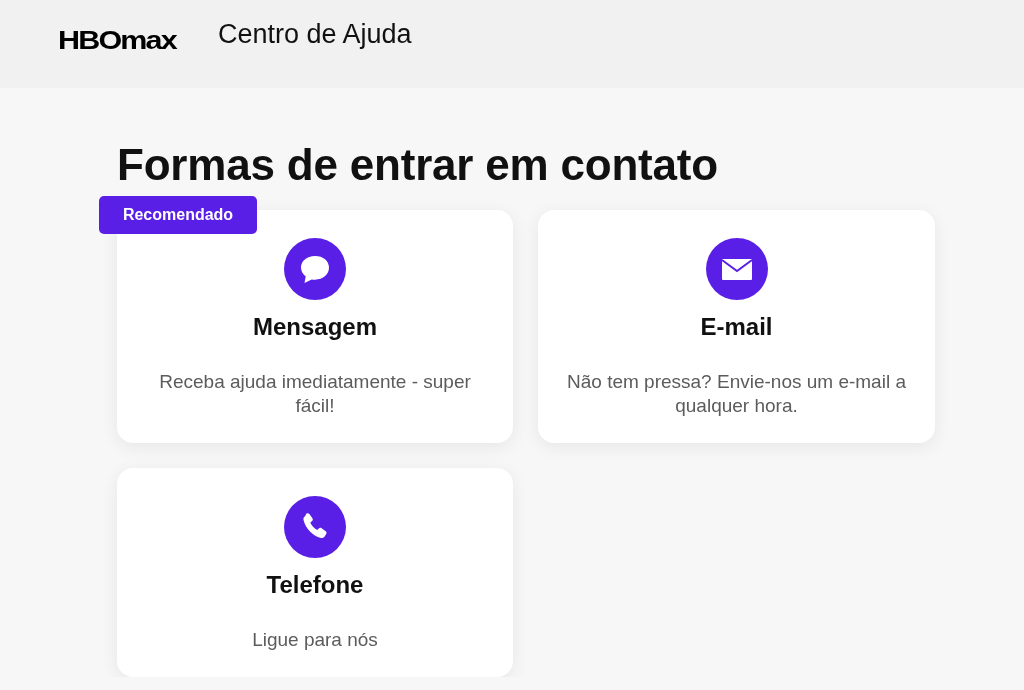 Image resolution: width=1024 pixels, height=690 pixels. I want to click on logo: HBOmax, so click(117, 40).